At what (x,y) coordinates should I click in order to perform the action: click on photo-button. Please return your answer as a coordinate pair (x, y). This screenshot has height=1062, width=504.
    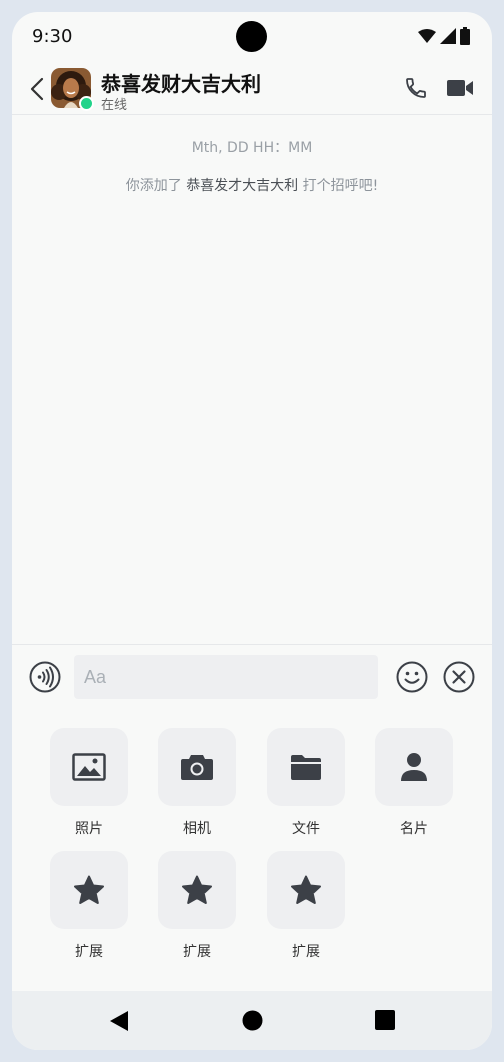
    Looking at the image, I should click on (89, 767).